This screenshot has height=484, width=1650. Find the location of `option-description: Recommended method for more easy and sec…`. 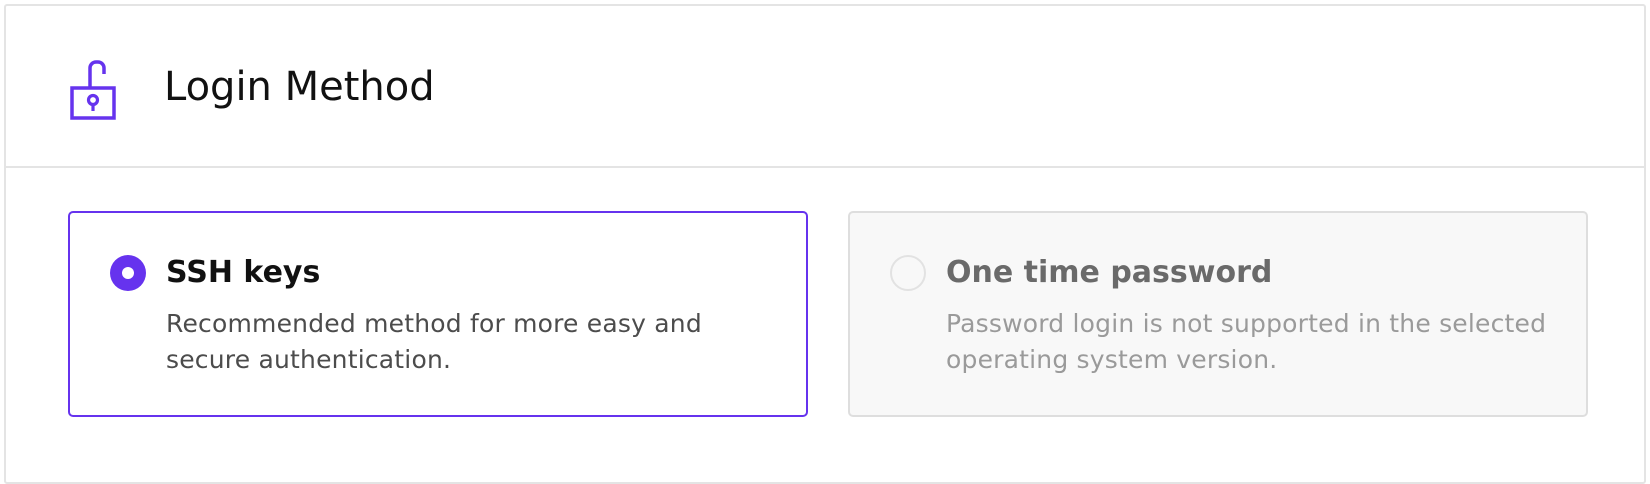

option-description: Recommended method for more easy and sec… is located at coordinates (434, 341).